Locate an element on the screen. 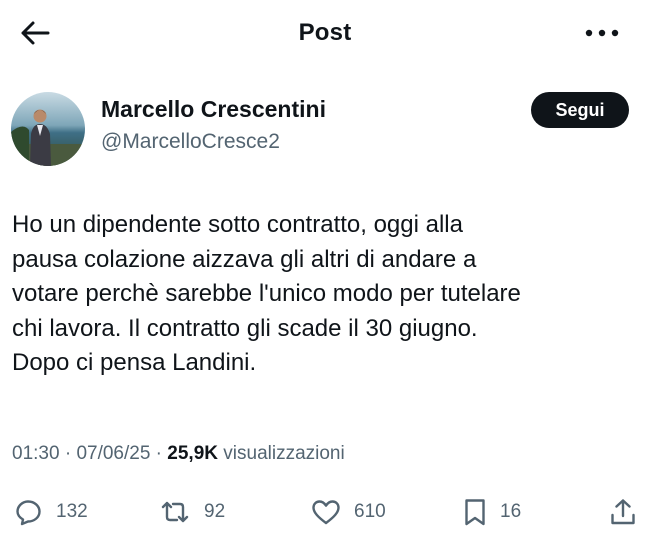 This screenshot has height=553, width=650. repost-count: 92 is located at coordinates (215, 511).